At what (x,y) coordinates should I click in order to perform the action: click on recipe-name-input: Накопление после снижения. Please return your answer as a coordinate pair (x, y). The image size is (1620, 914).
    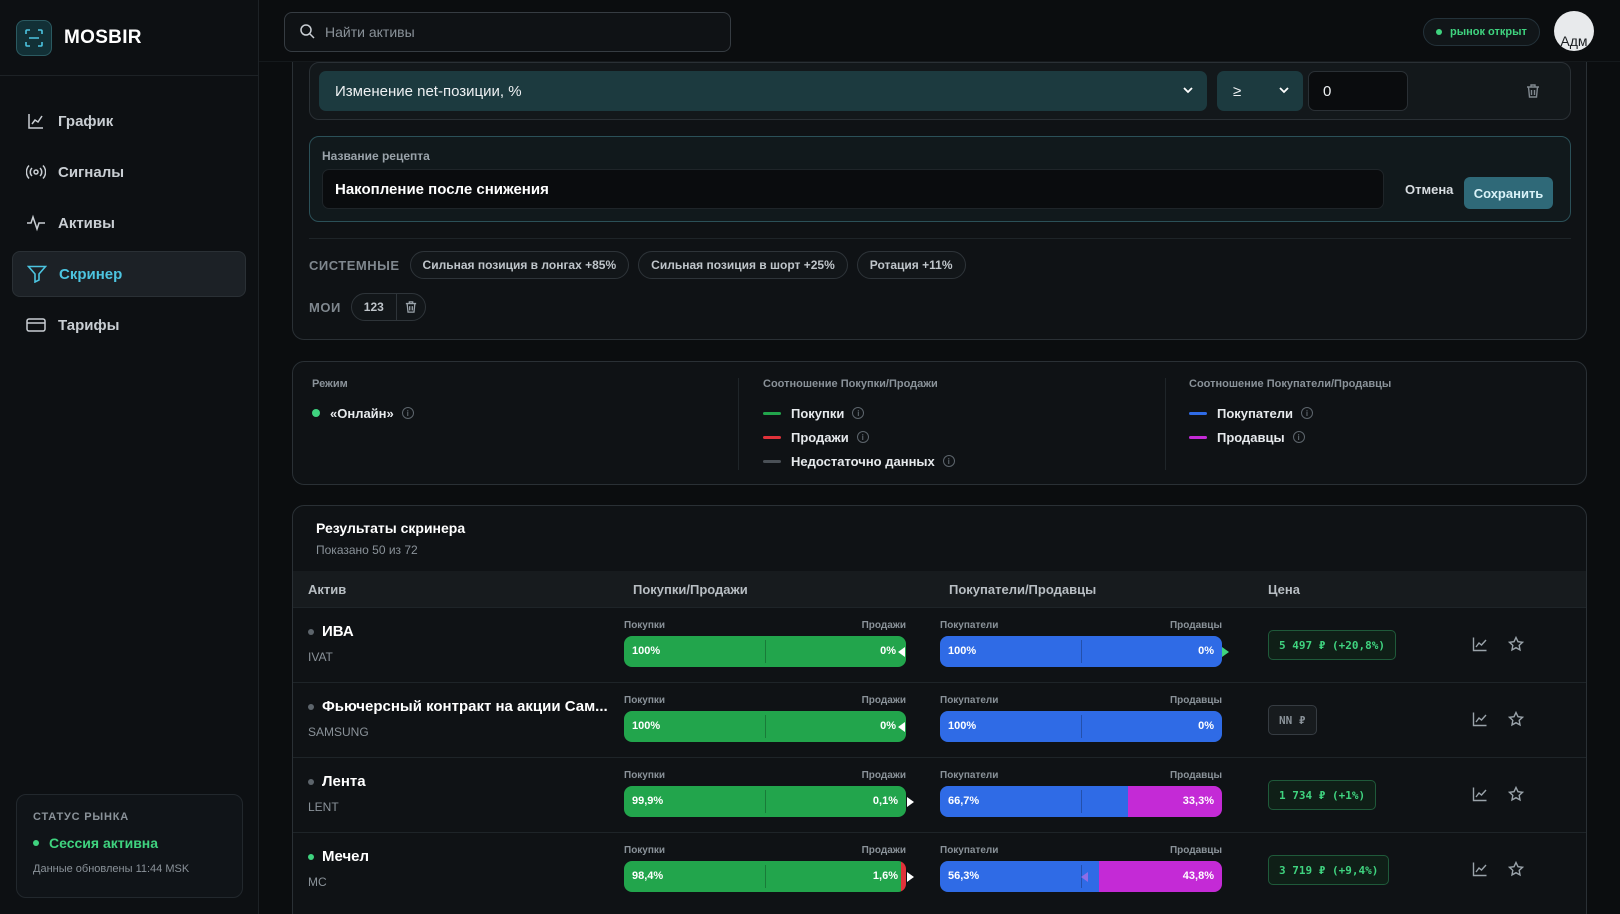
    Looking at the image, I should click on (853, 189).